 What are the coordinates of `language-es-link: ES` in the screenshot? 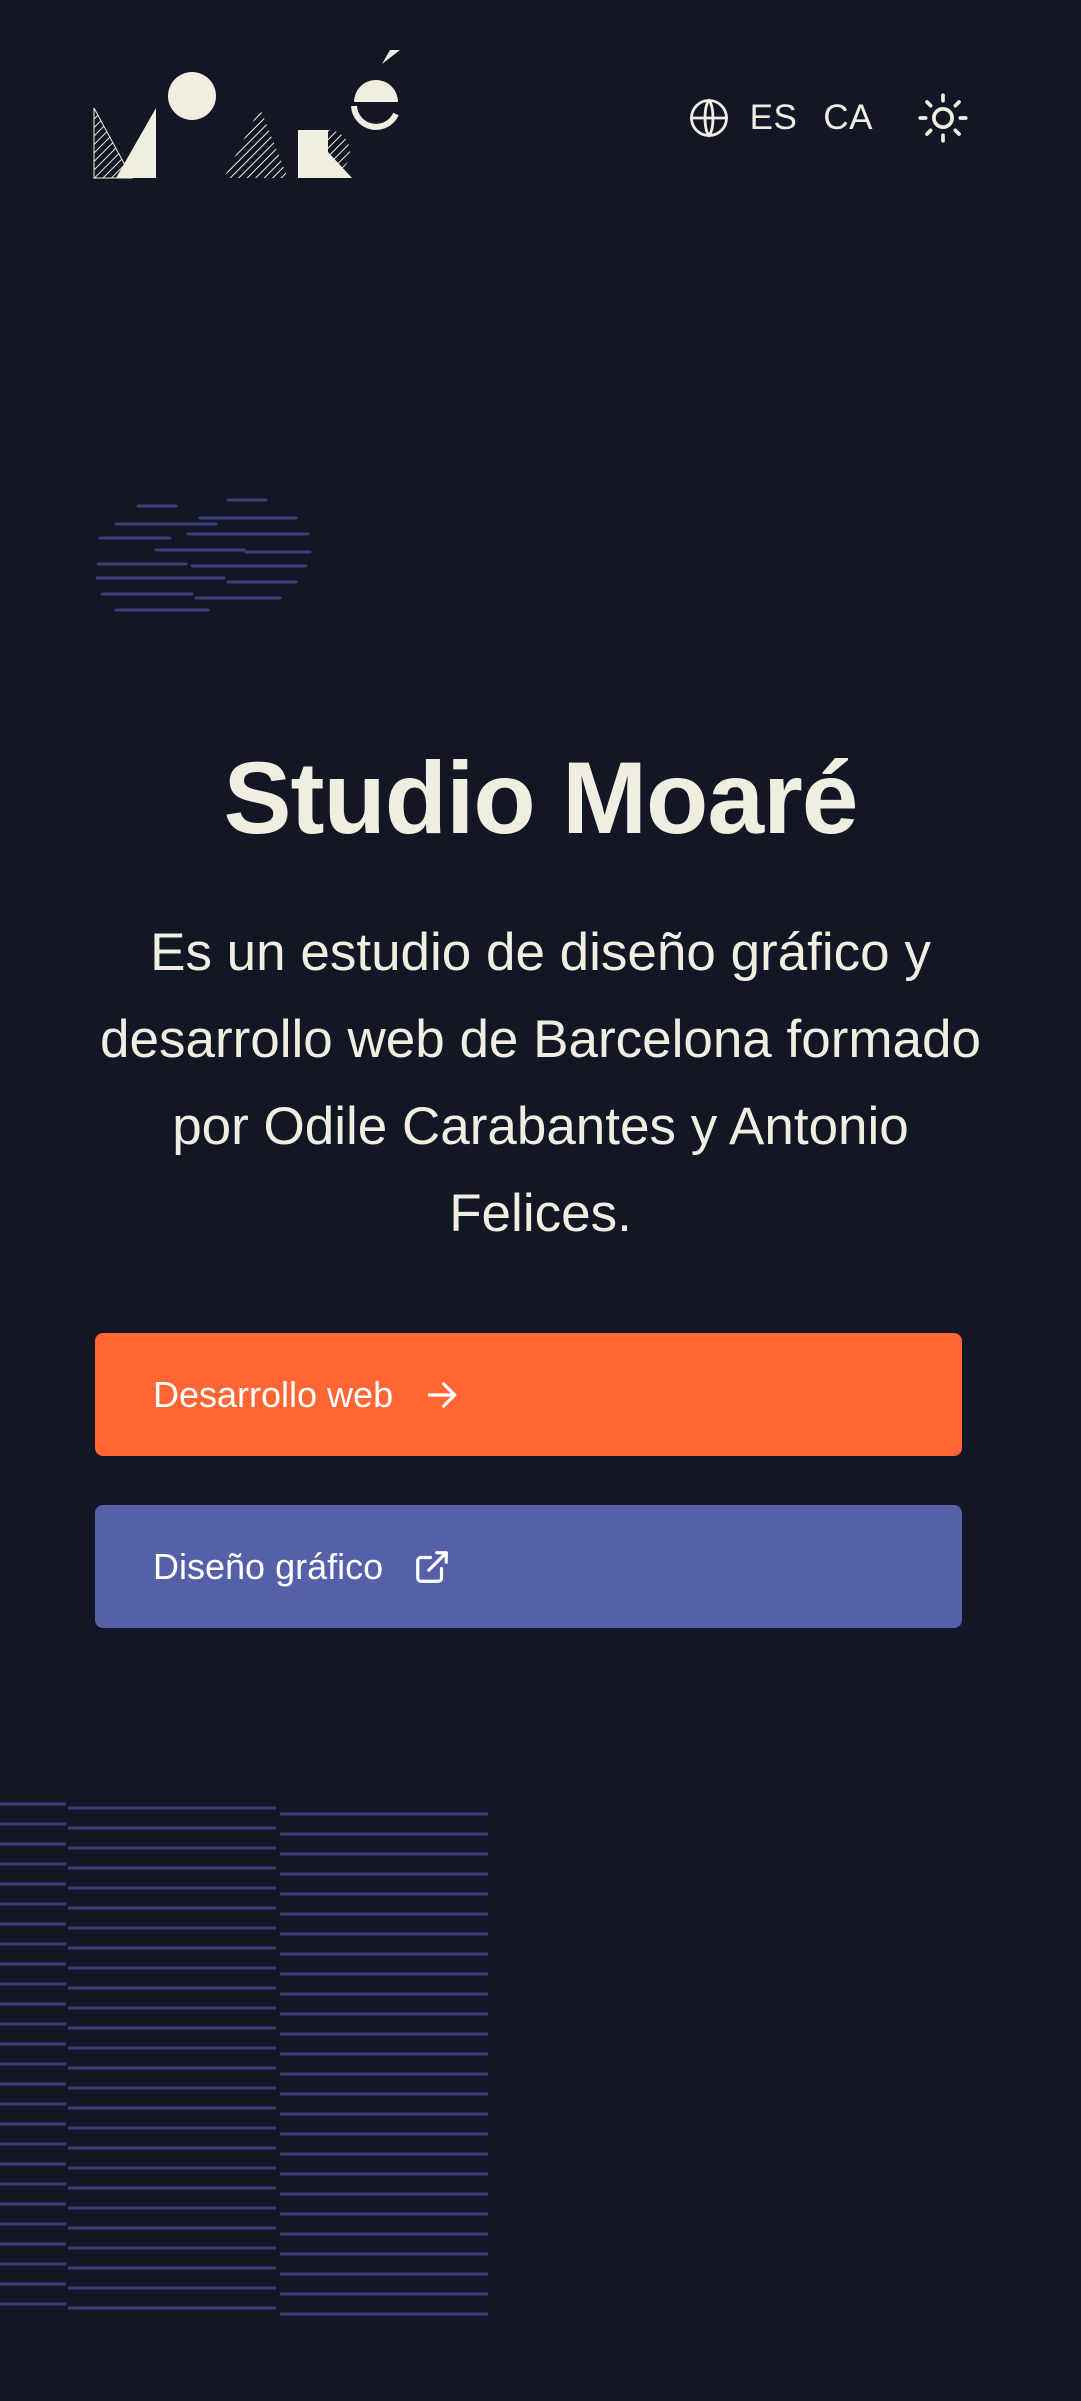 It's located at (774, 118).